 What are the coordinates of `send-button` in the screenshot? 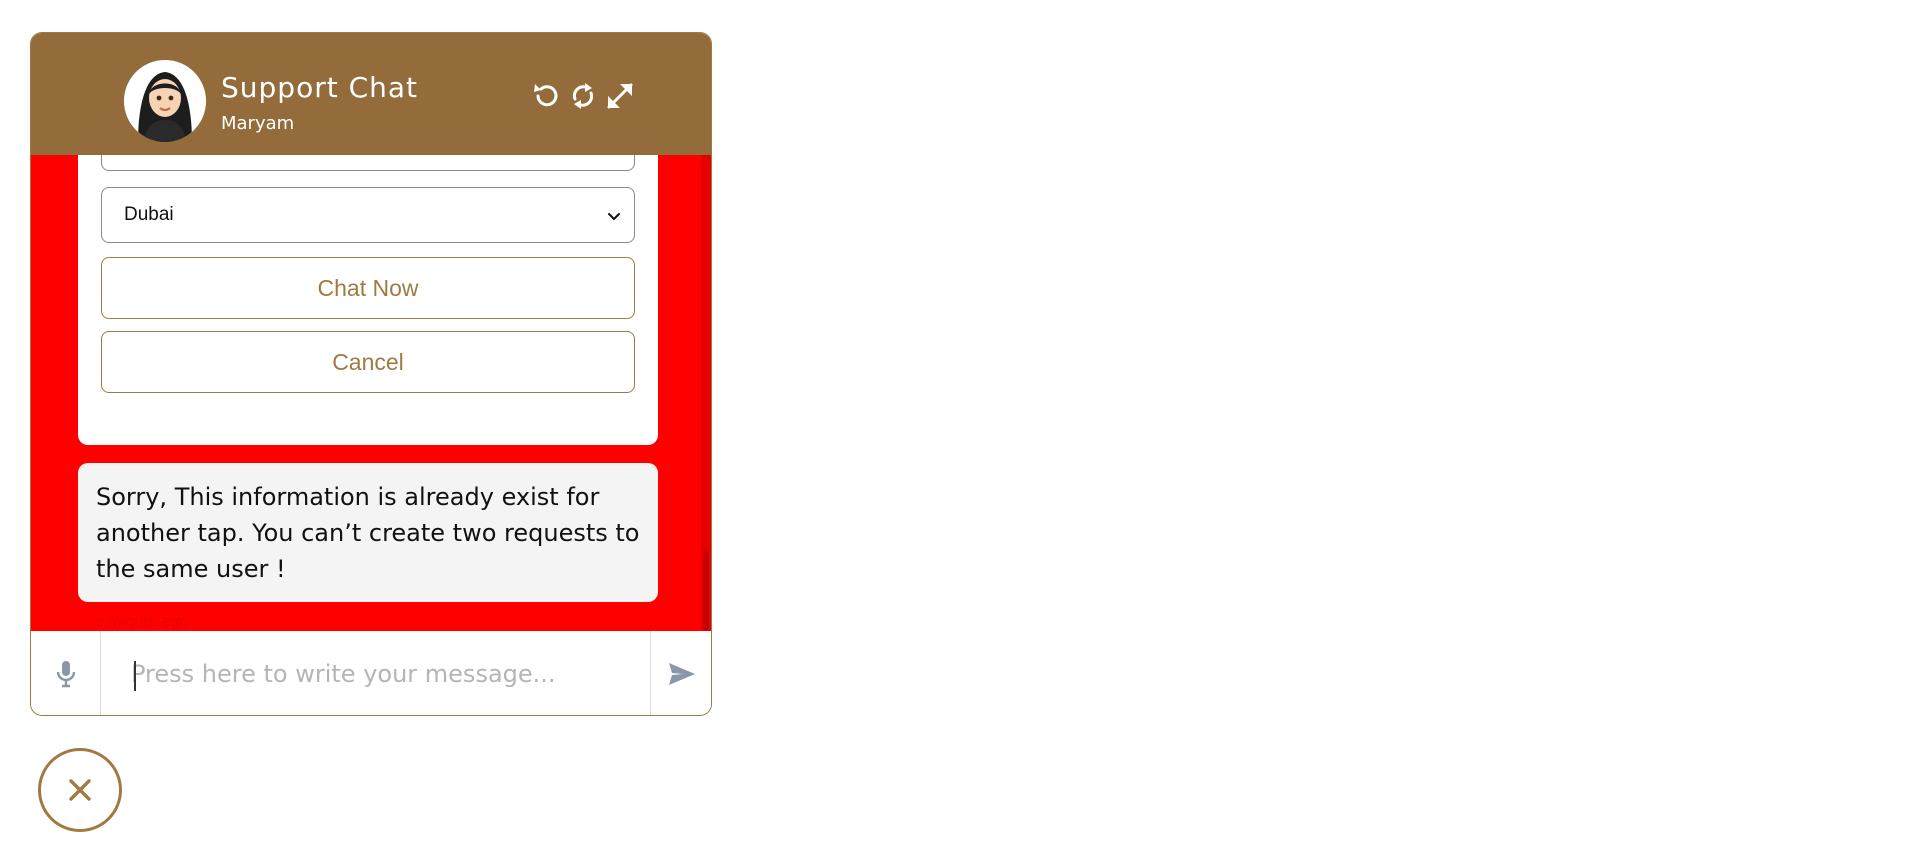 It's located at (681, 673).